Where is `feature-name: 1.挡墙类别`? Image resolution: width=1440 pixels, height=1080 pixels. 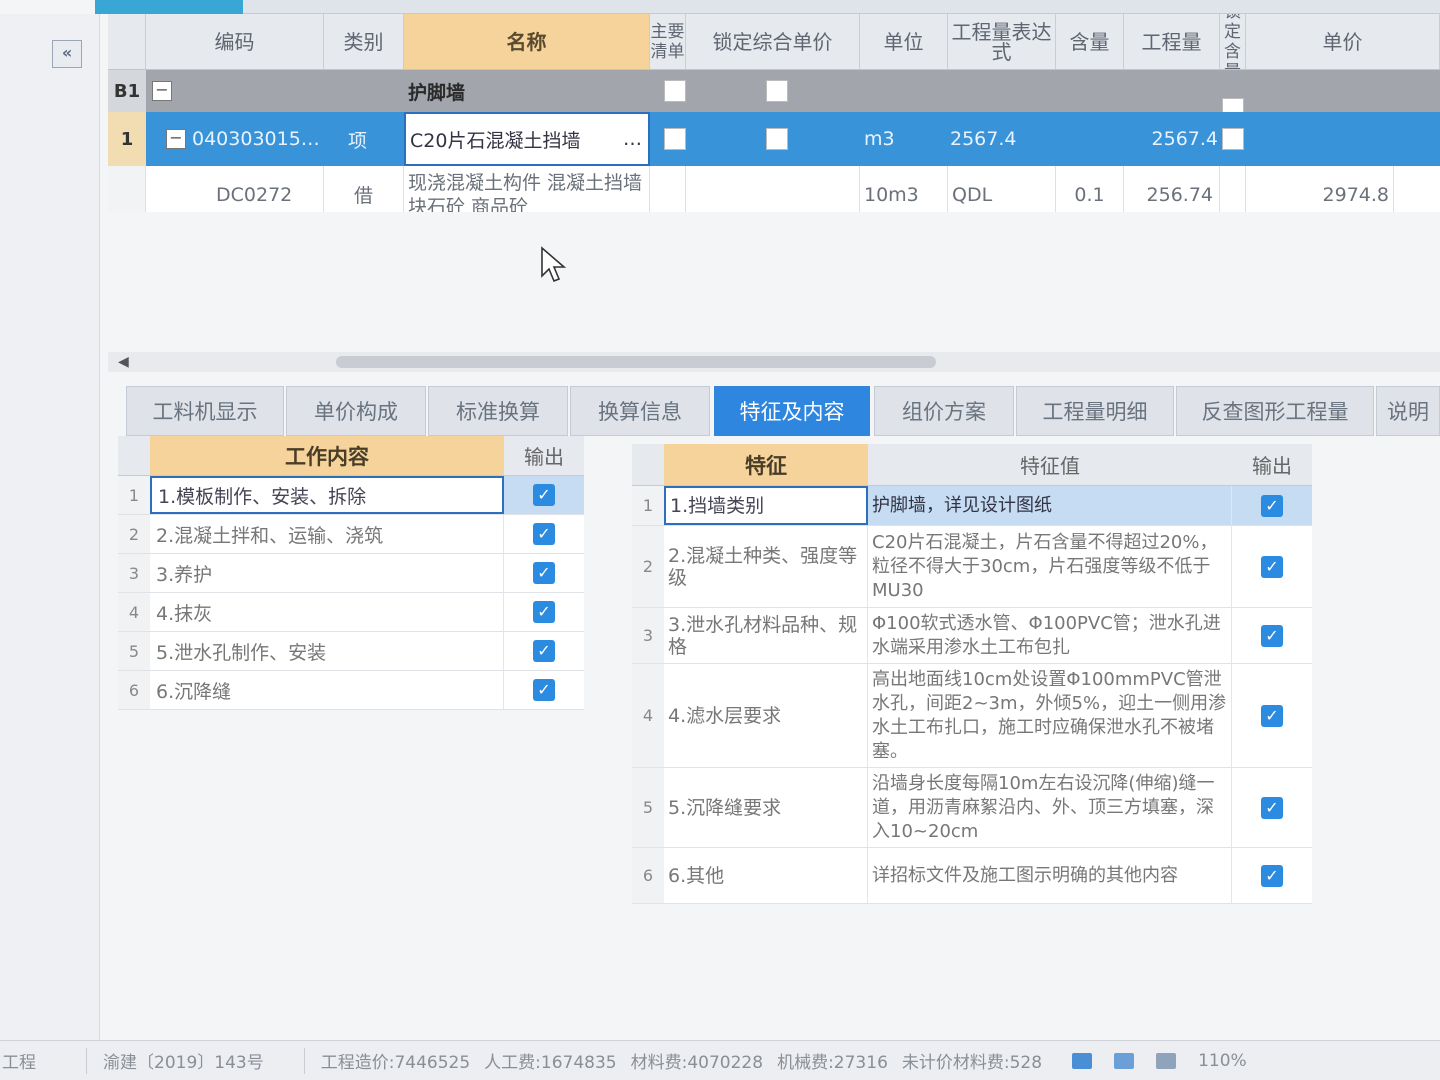 feature-name: 1.挡墙类别 is located at coordinates (766, 505).